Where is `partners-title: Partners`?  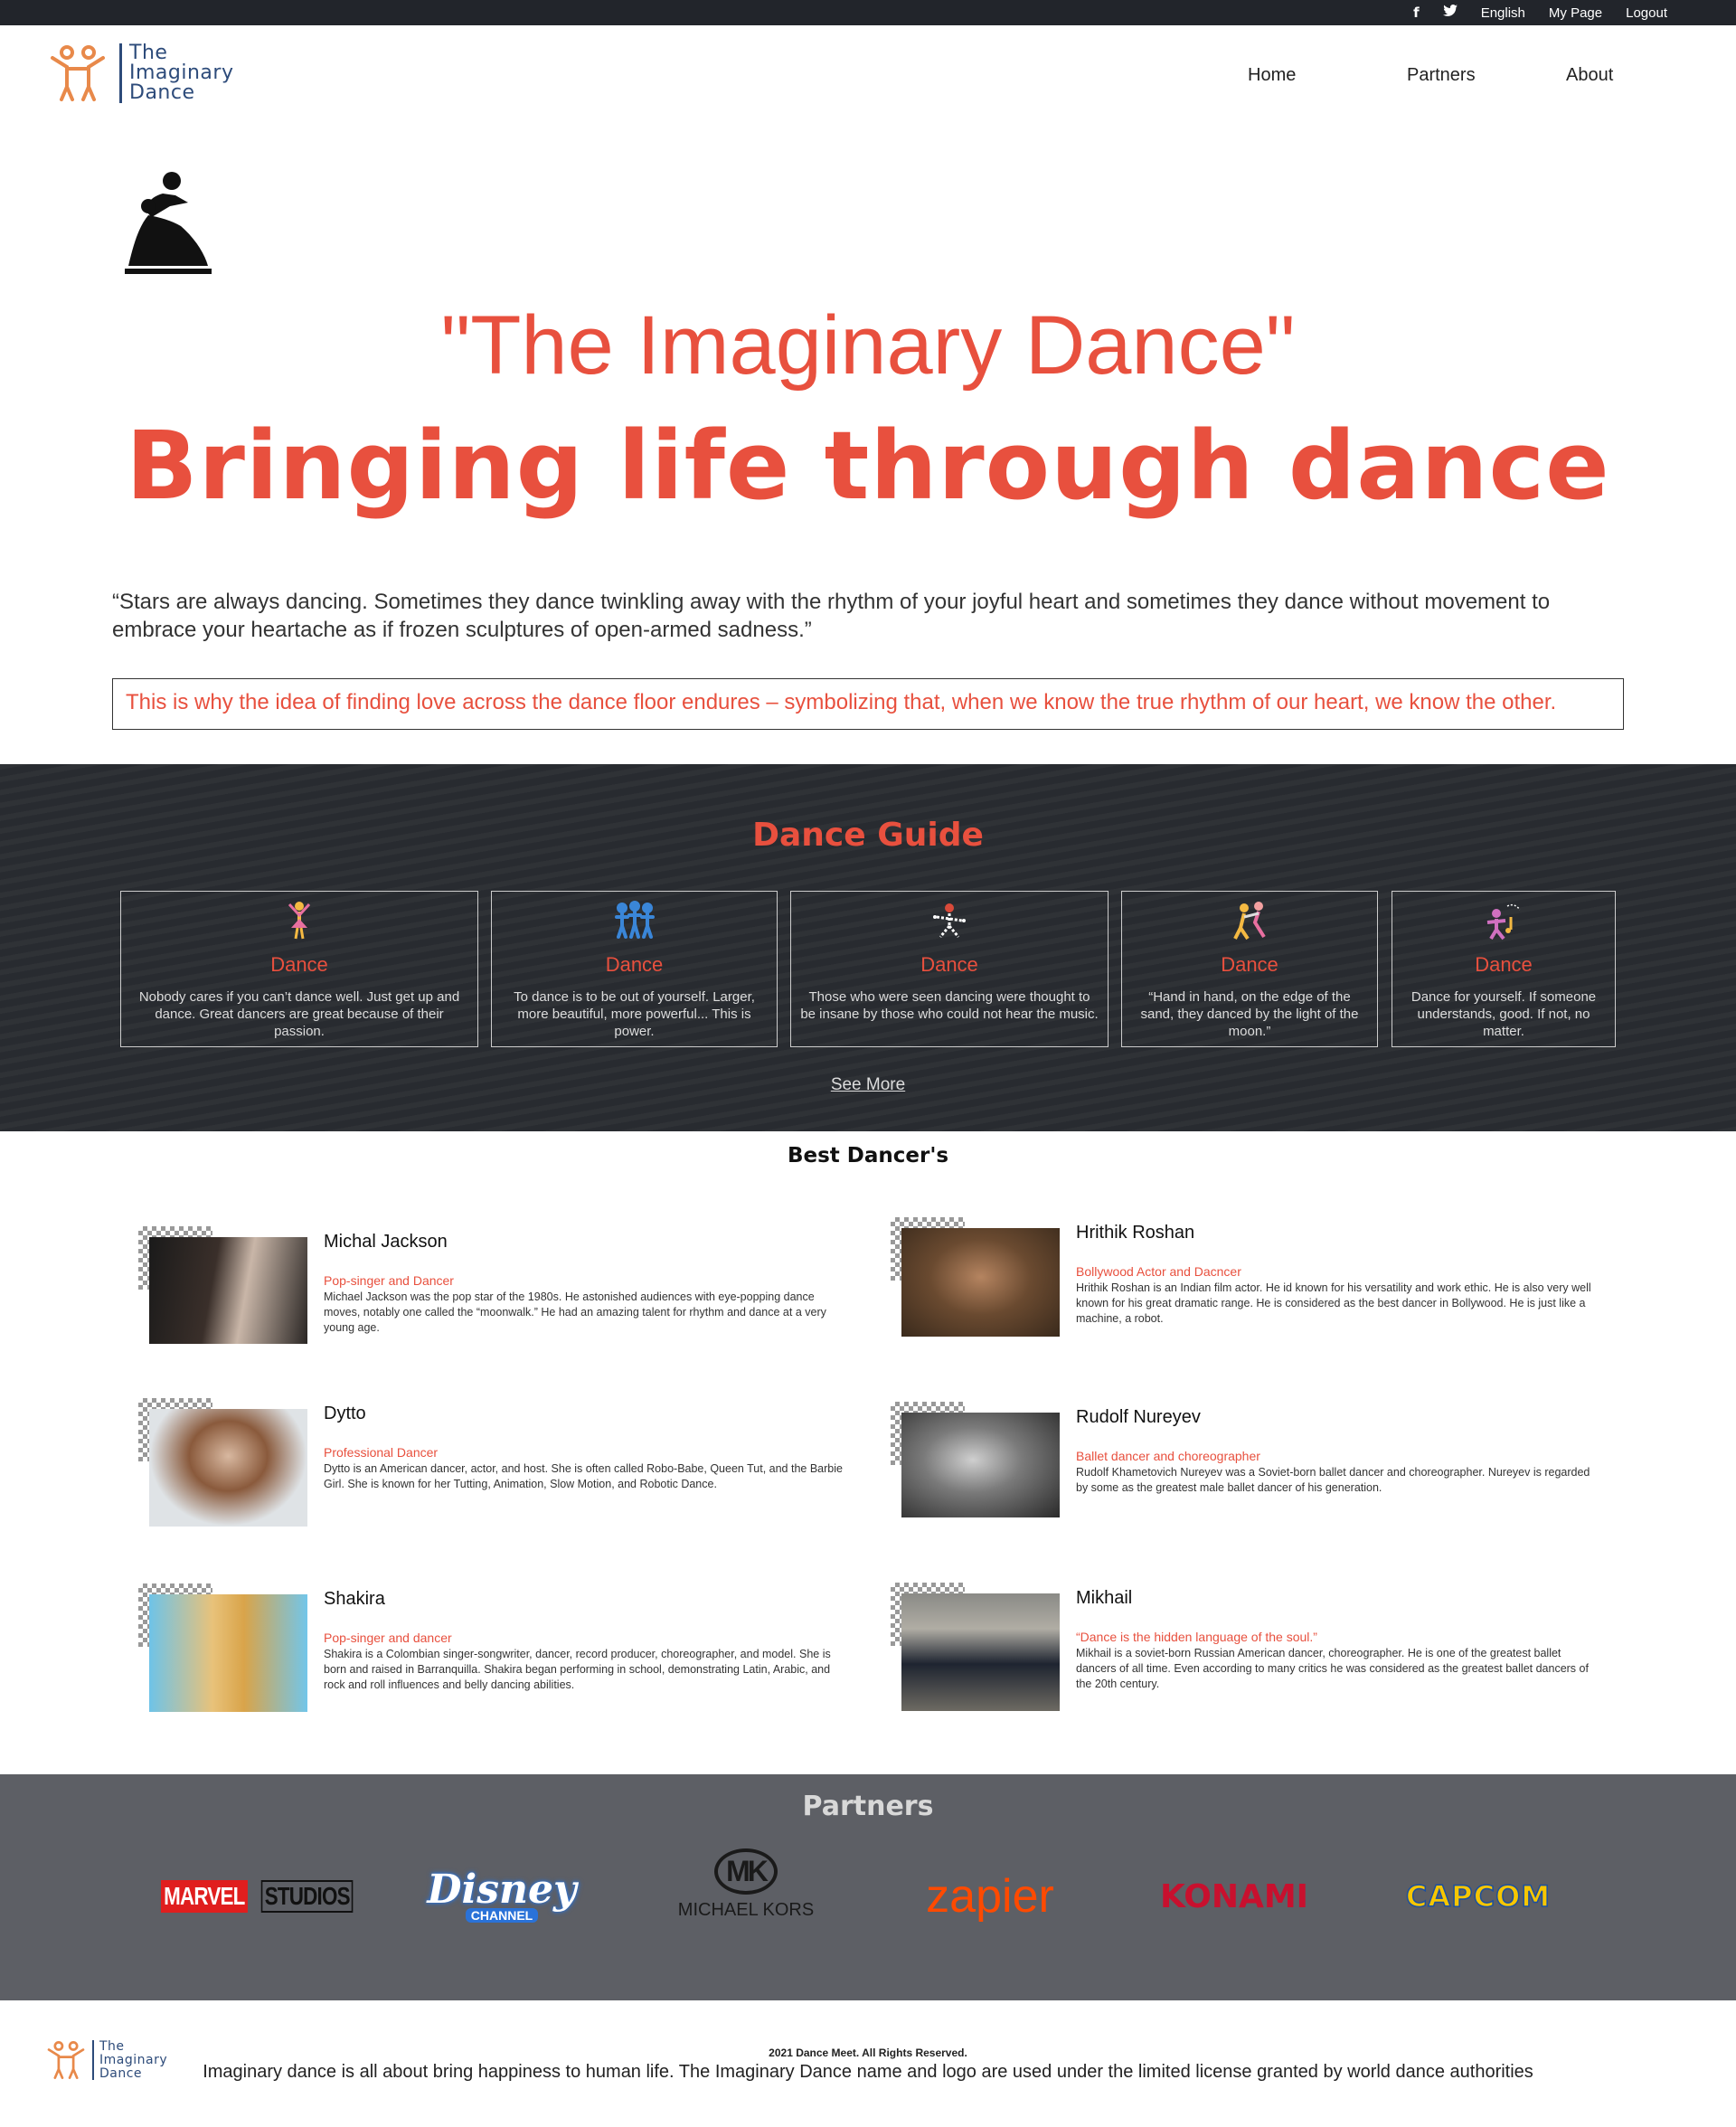 partners-title: Partners is located at coordinates (868, 1806).